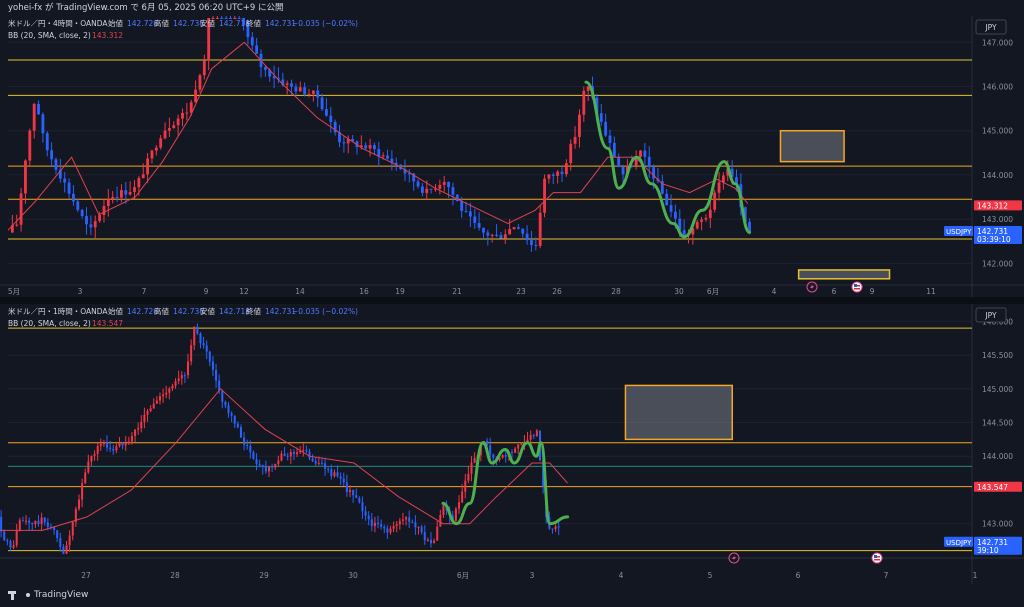 The width and height of the screenshot is (1024, 607). What do you see at coordinates (48, 595) in the screenshot?
I see `tradingview-logo: TradingView` at bounding box center [48, 595].